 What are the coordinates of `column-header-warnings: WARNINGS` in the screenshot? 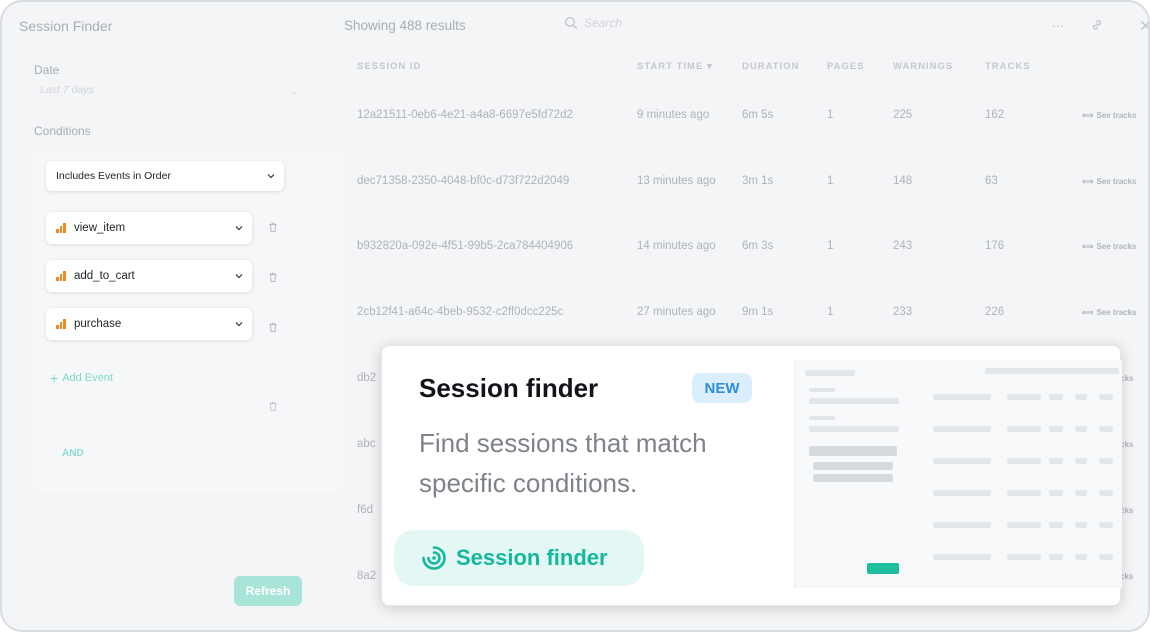 It's located at (923, 66).